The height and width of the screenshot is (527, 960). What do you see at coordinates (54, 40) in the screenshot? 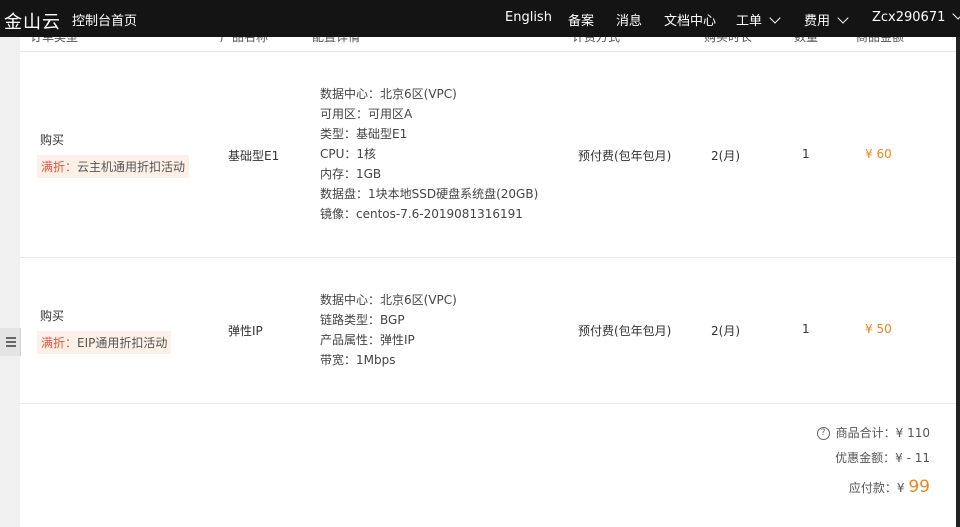
I see `header-order-type: 订单类型` at bounding box center [54, 40].